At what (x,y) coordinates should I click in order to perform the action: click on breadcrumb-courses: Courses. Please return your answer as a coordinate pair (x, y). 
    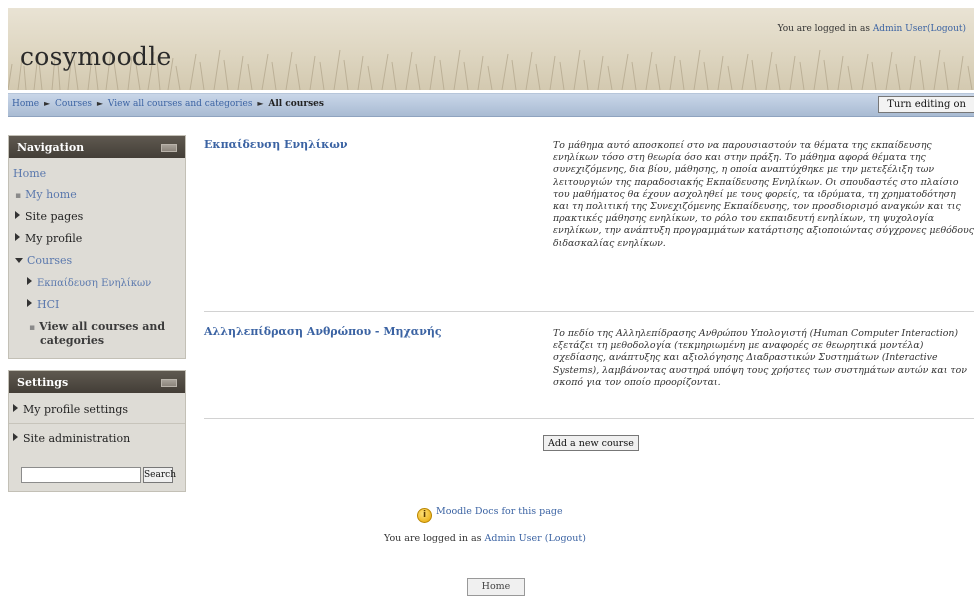
    Looking at the image, I should click on (73, 104).